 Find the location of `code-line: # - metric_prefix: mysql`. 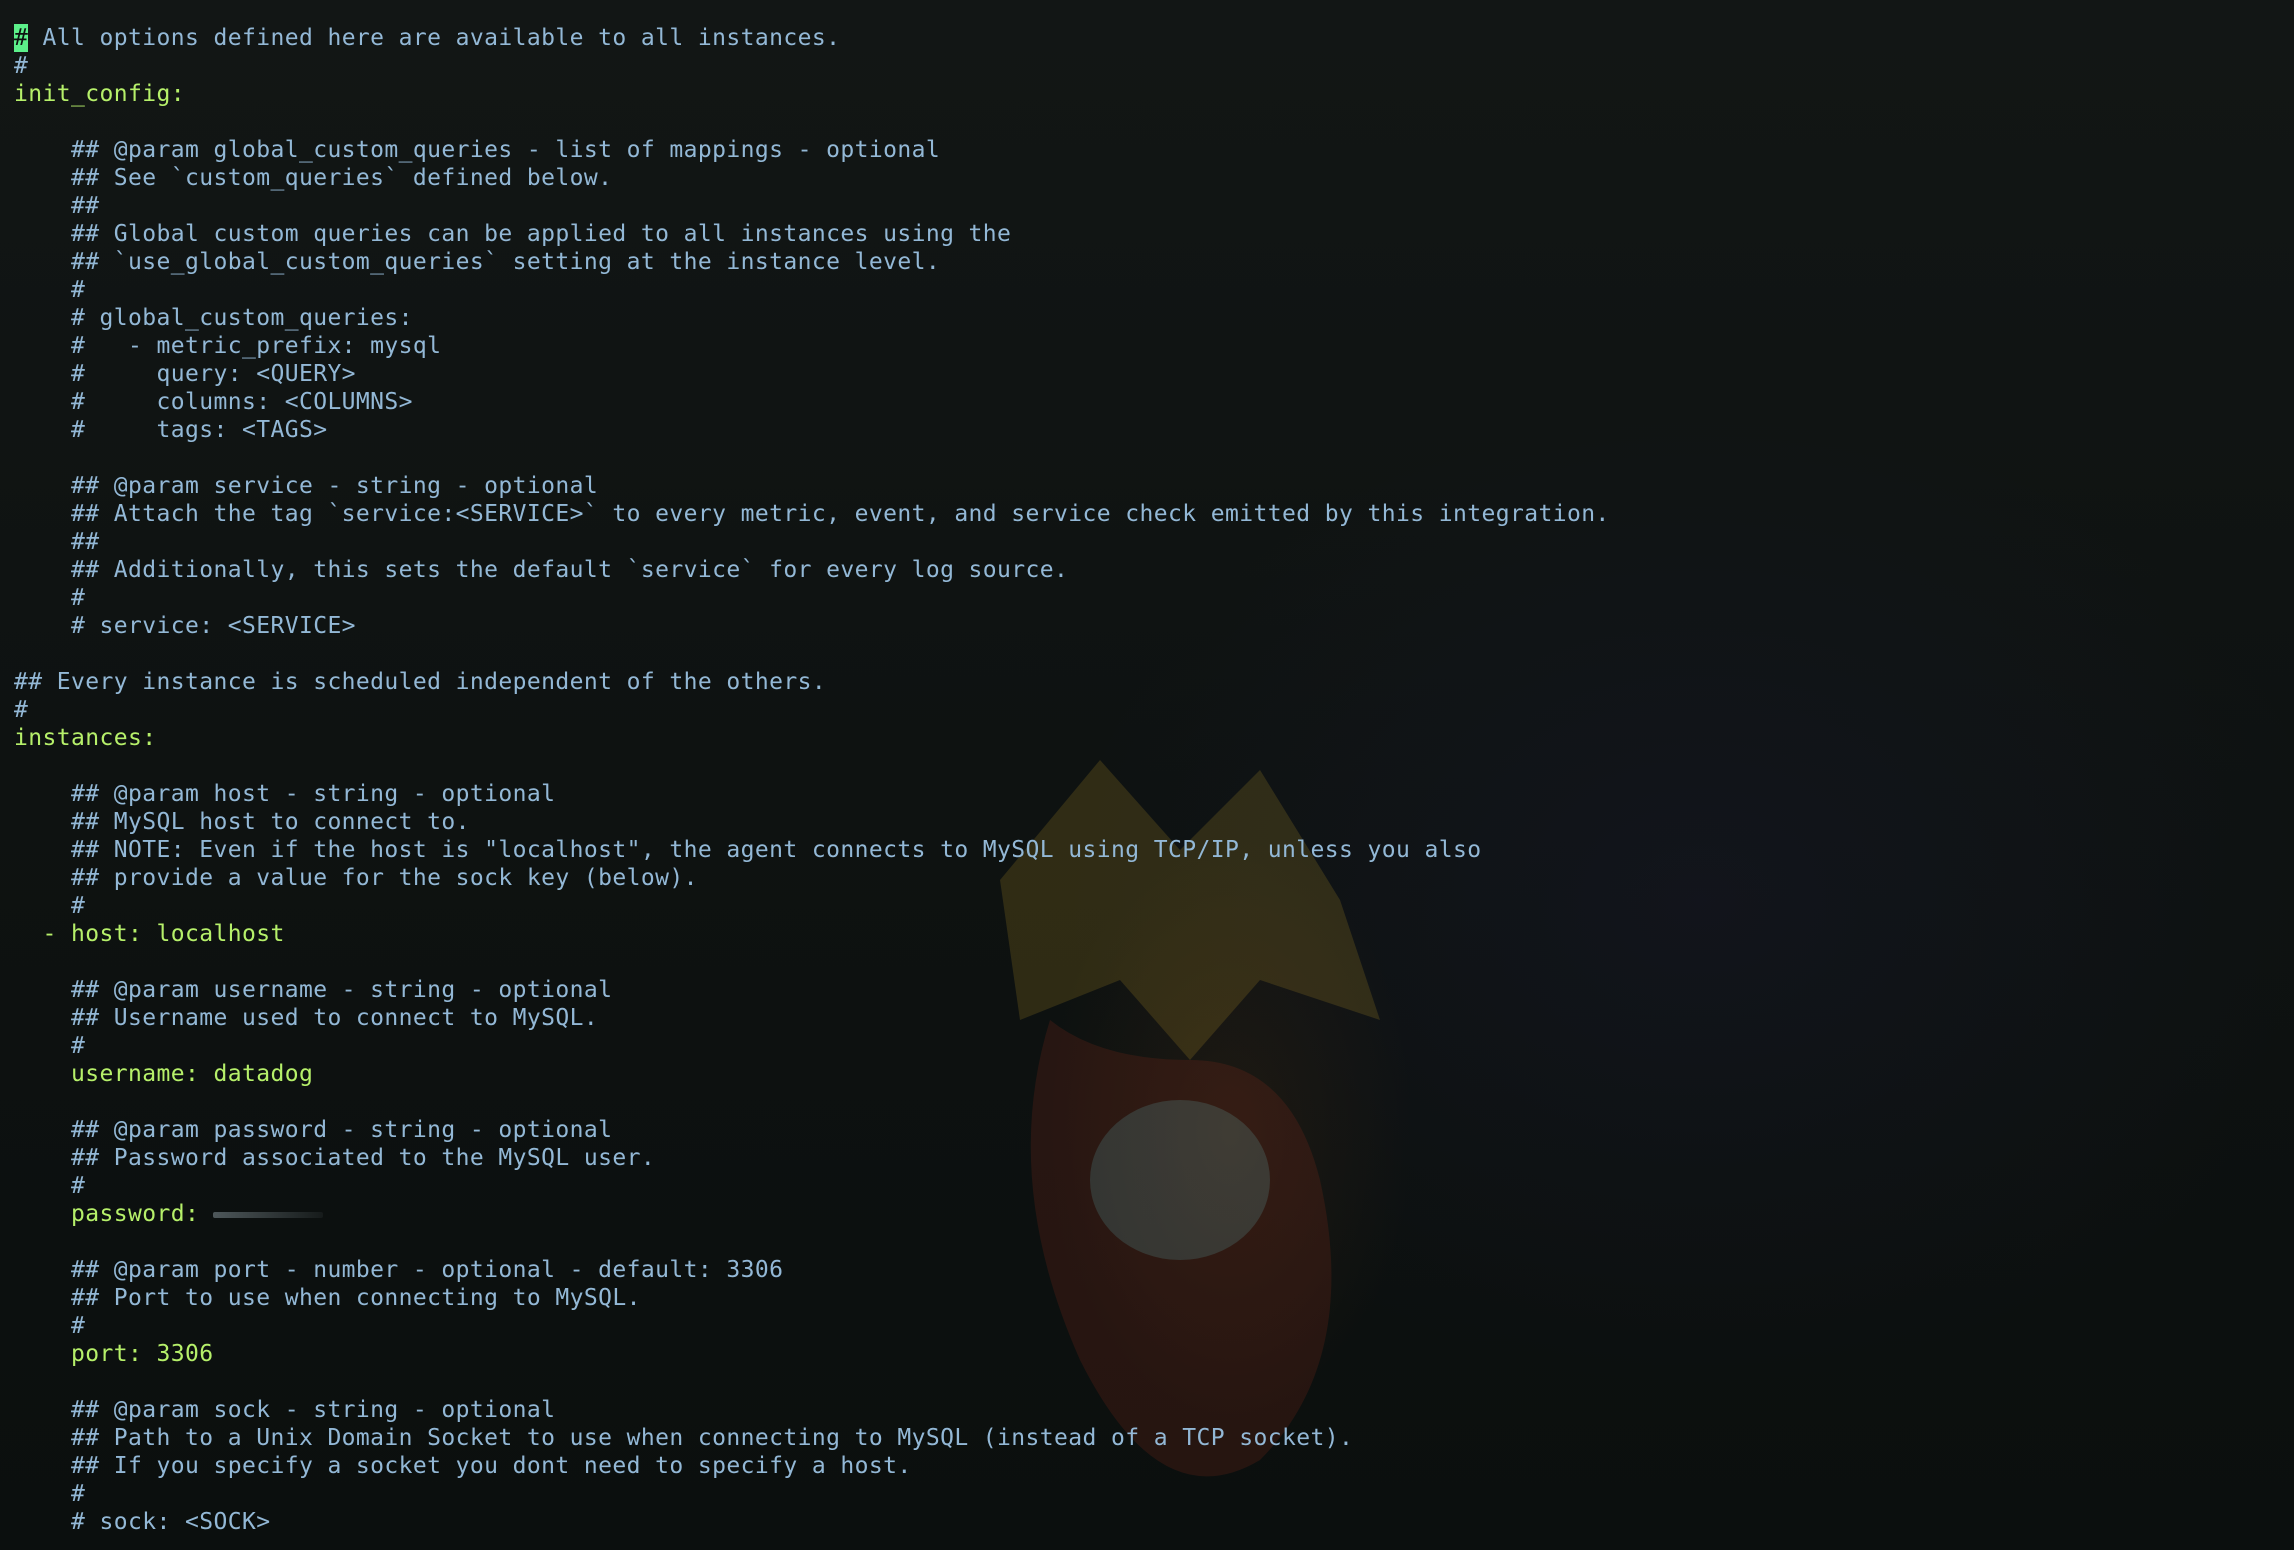

code-line: # - metric_prefix: mysql is located at coordinates (812, 346).